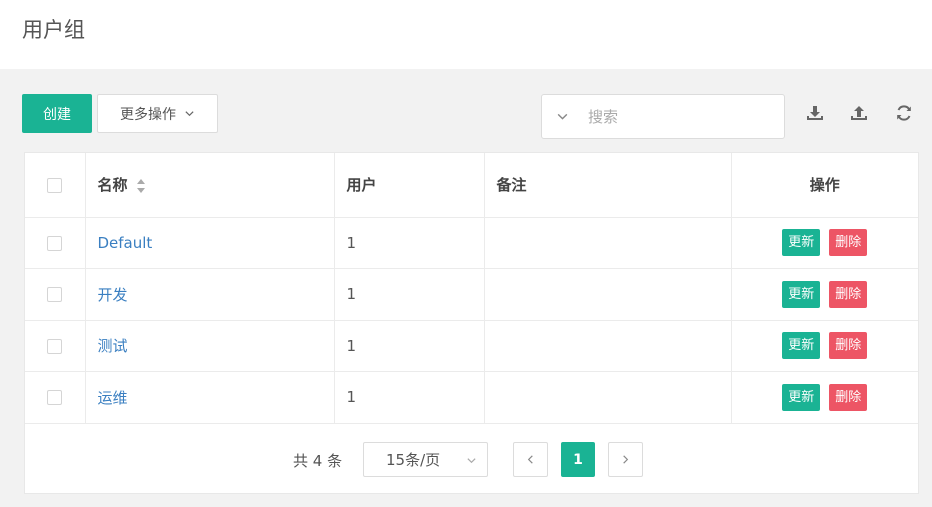 Image resolution: width=932 pixels, height=507 pixels. I want to click on group-name-link: 运维, so click(113, 398).